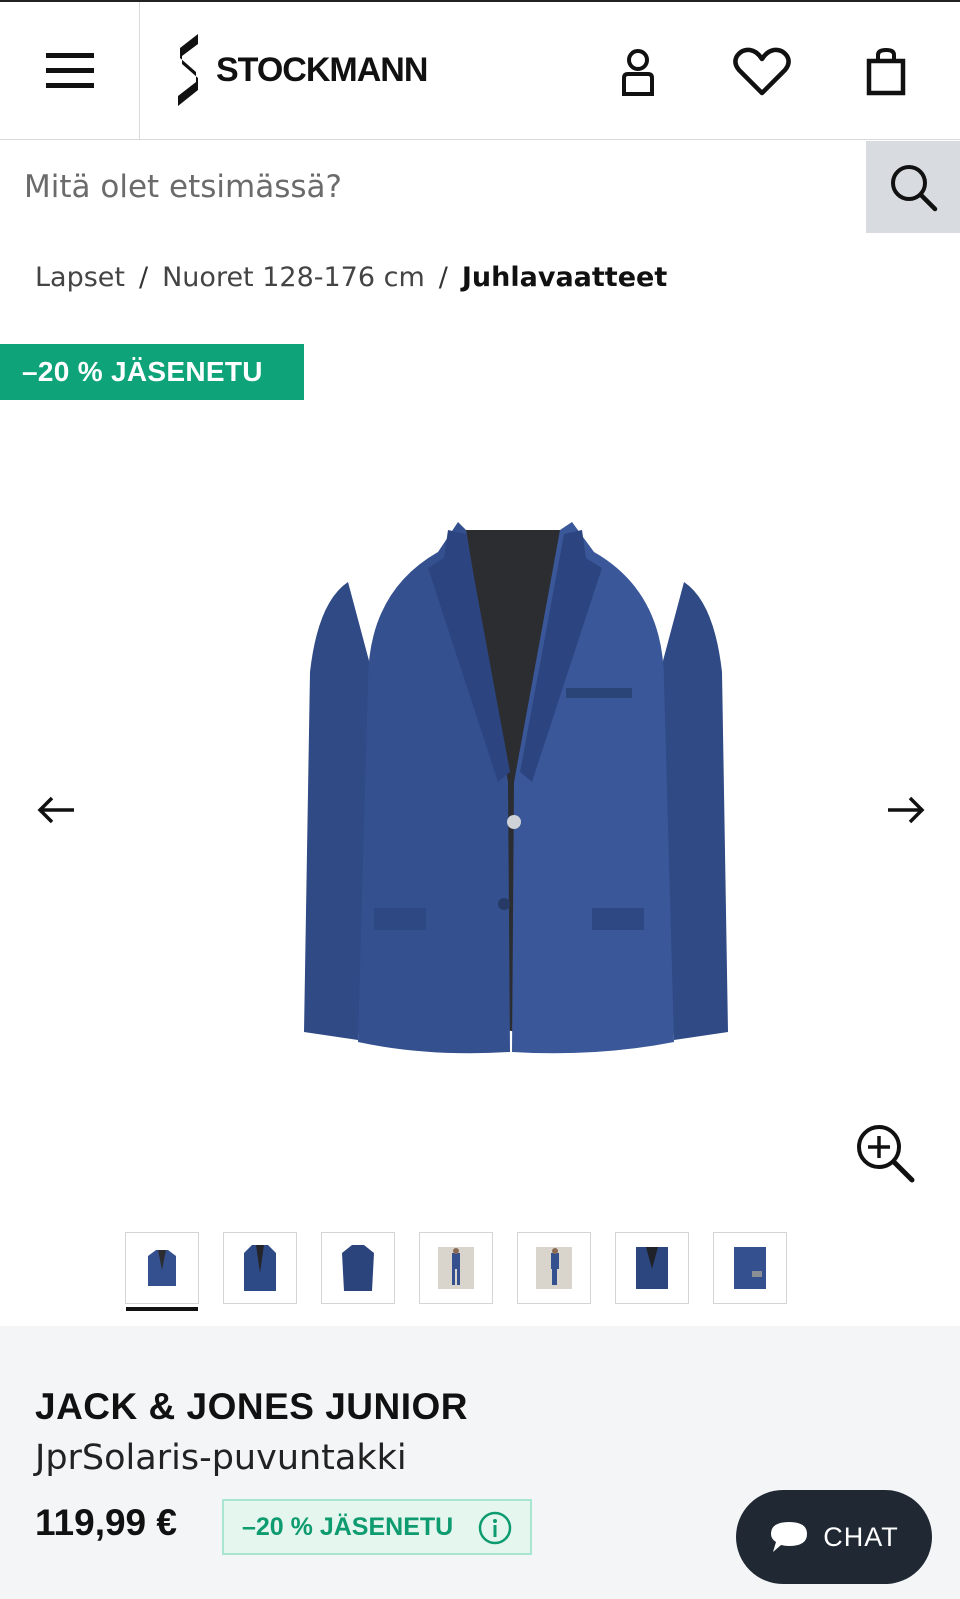 The width and height of the screenshot is (960, 1599). I want to click on wishlist-button, so click(762, 72).